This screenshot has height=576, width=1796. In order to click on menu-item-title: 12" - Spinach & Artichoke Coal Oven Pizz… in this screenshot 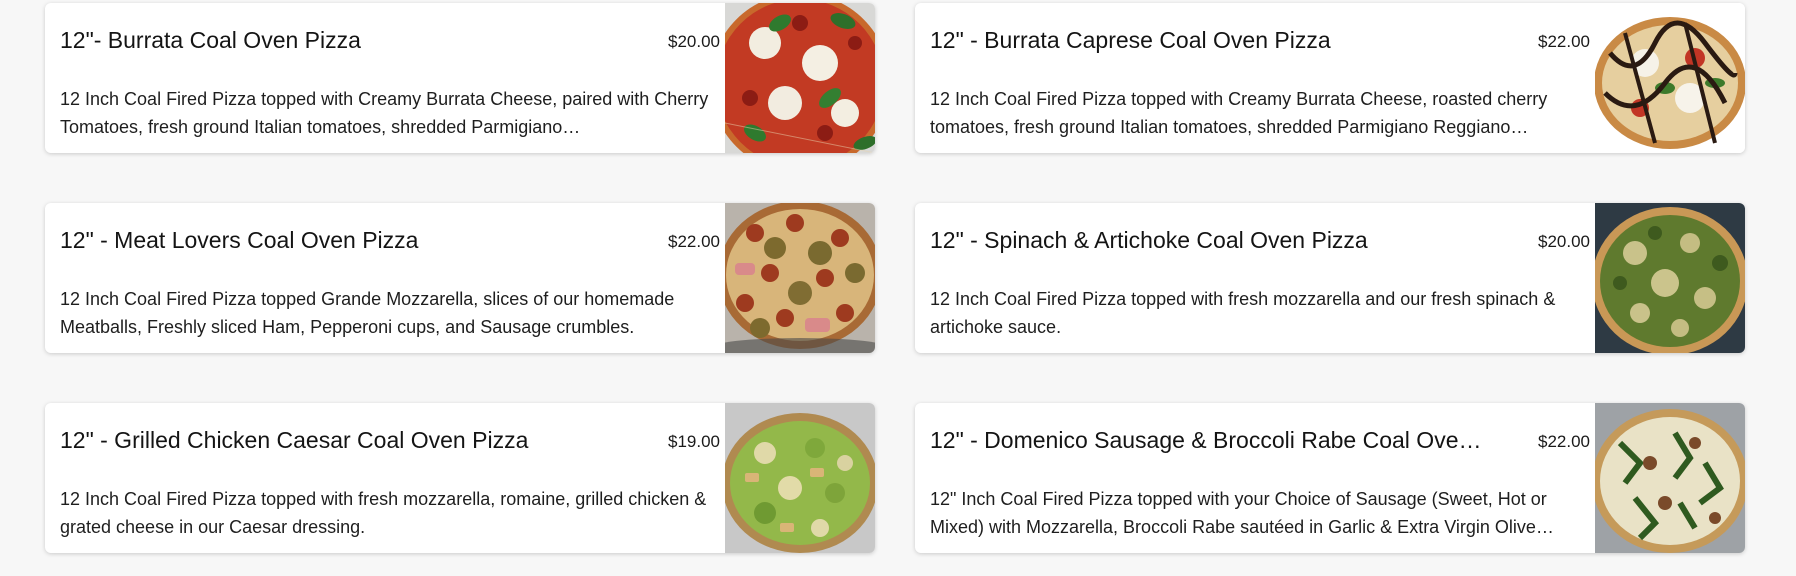, I will do `click(1149, 240)`.